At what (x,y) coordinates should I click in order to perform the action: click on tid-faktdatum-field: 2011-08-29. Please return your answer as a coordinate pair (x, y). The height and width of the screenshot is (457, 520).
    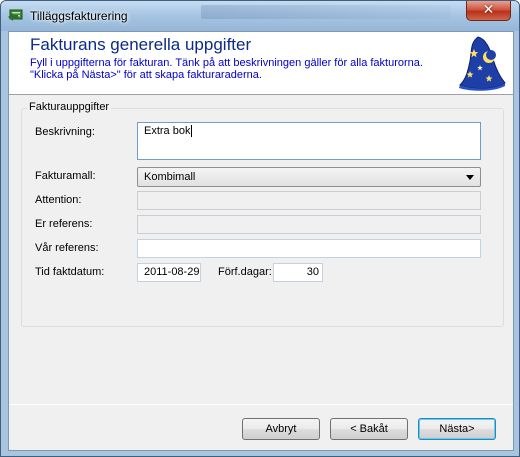
    Looking at the image, I should click on (169, 272).